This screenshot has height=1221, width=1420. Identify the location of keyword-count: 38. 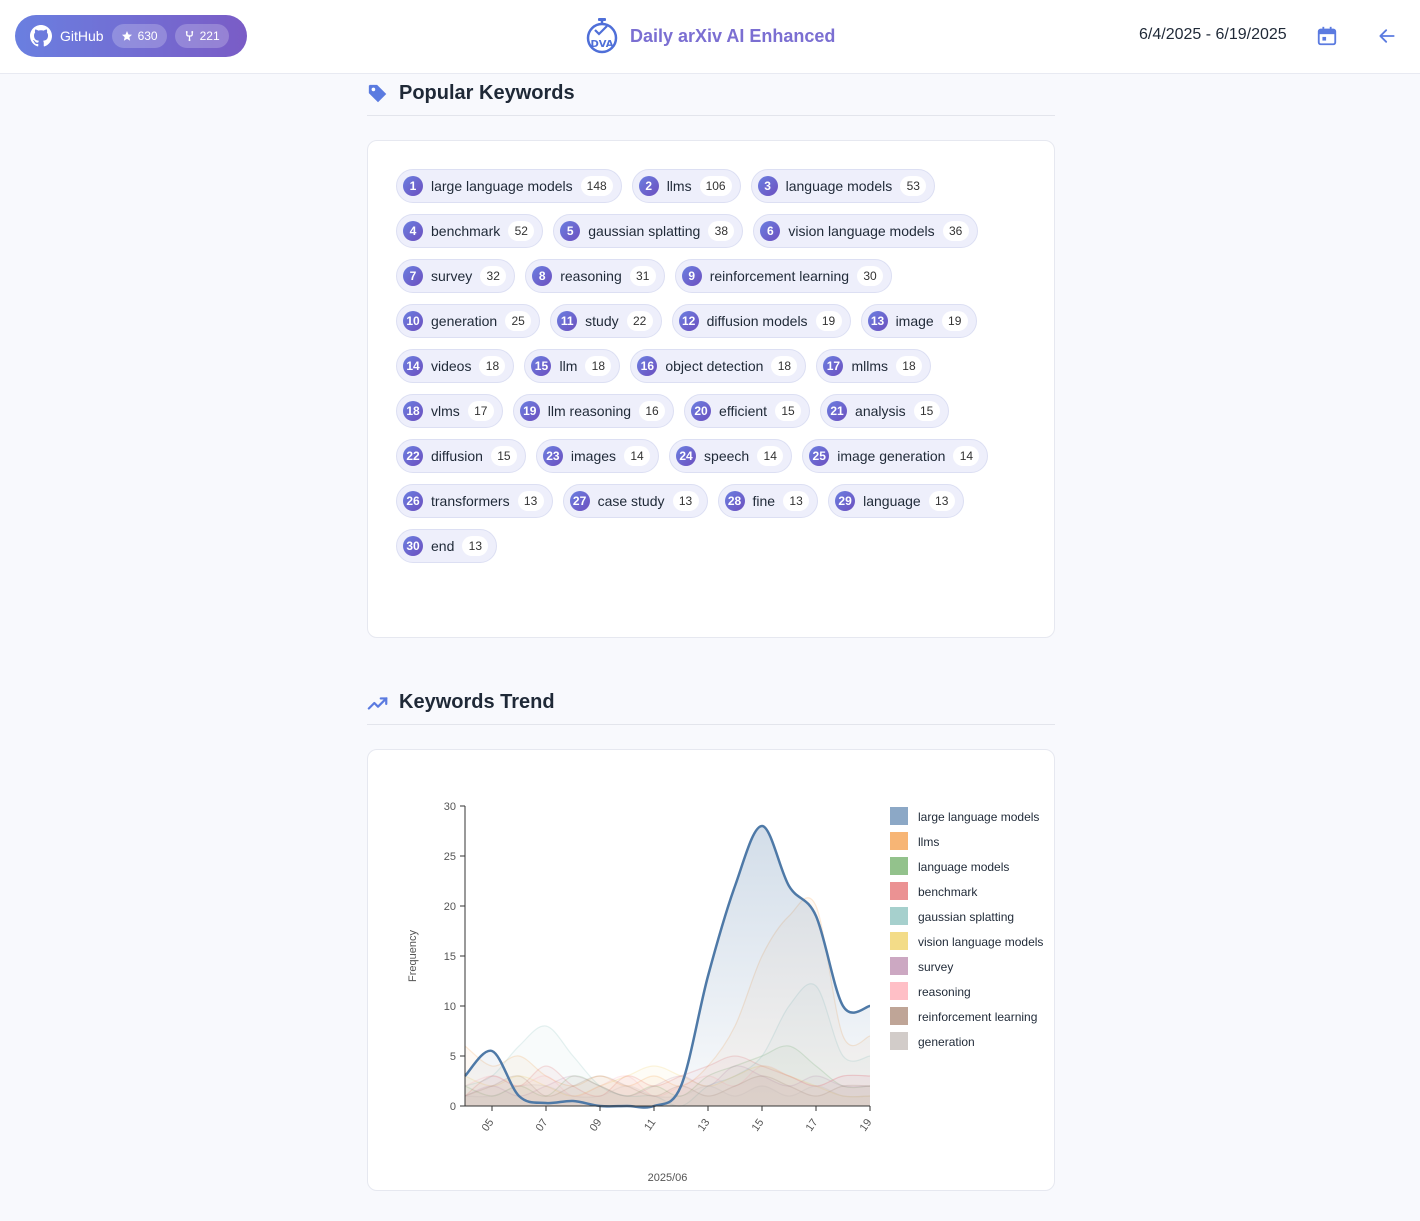
(721, 231).